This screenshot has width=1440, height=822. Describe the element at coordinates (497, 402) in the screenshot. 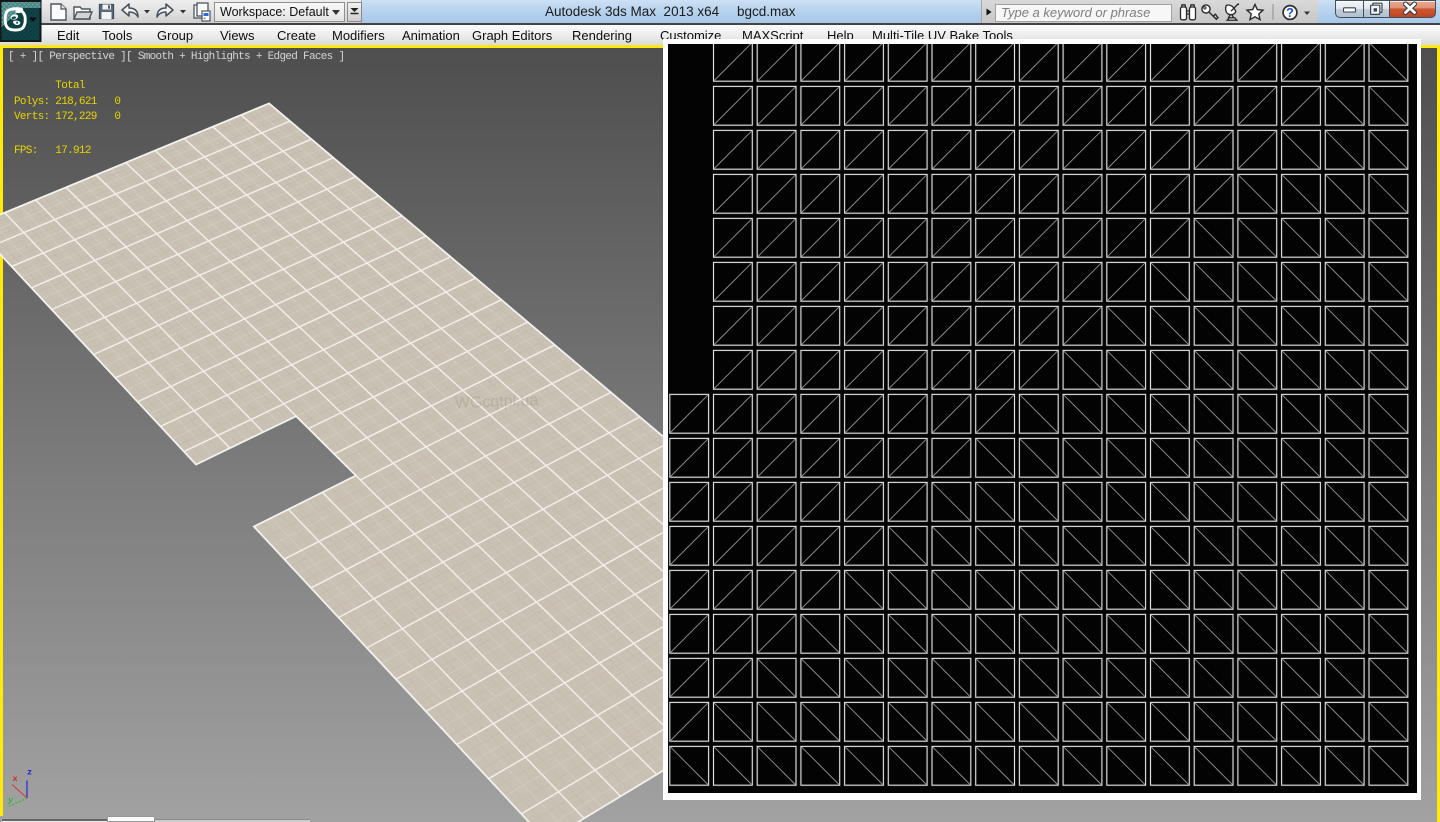

I see `svg-text: WGcqtpl.ua` at that location.